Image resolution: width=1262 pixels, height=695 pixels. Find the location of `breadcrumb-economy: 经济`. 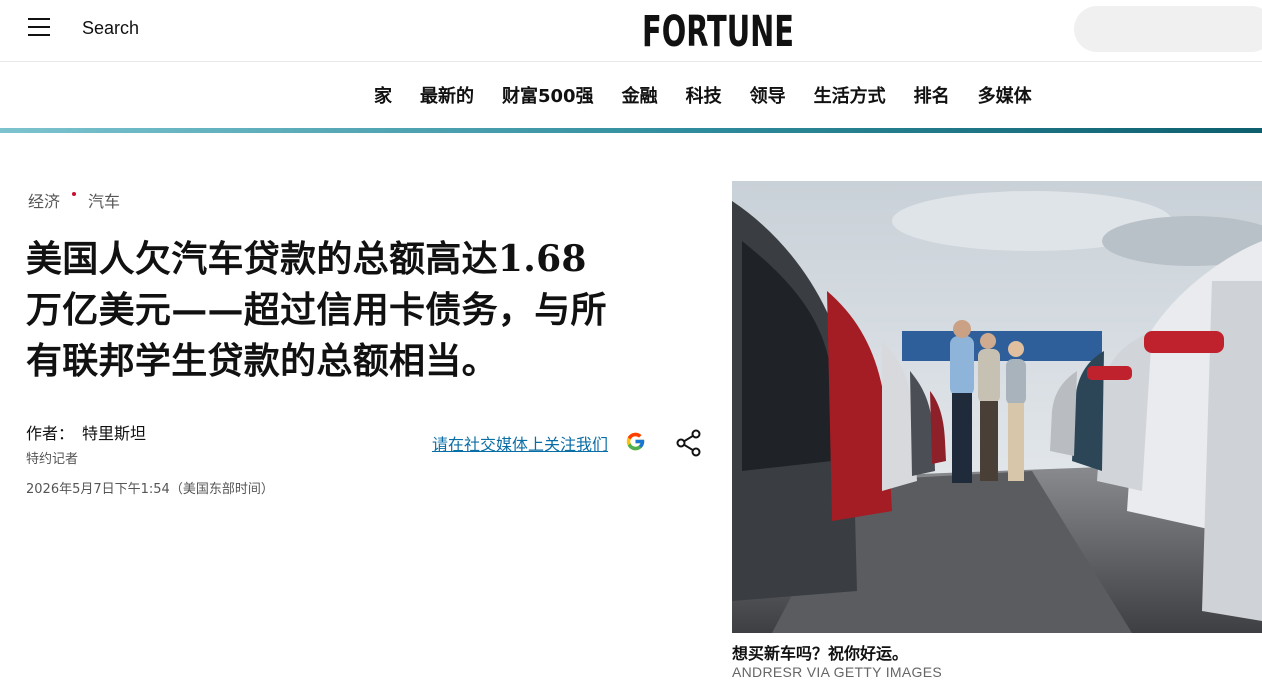

breadcrumb-economy: 经济 is located at coordinates (44, 200).